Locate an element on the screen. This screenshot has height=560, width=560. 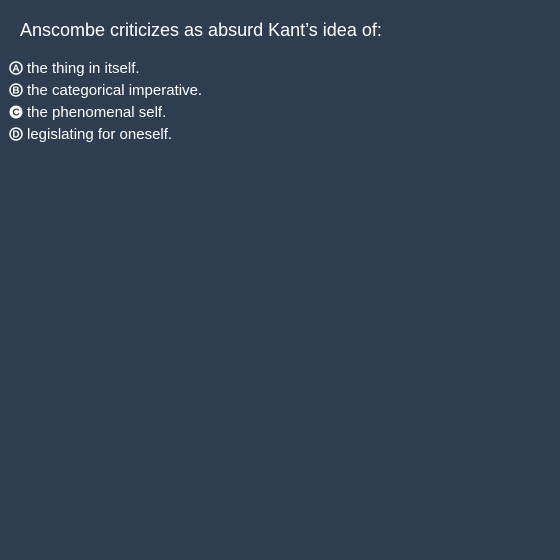
svg-text: B is located at coordinates (15, 91).